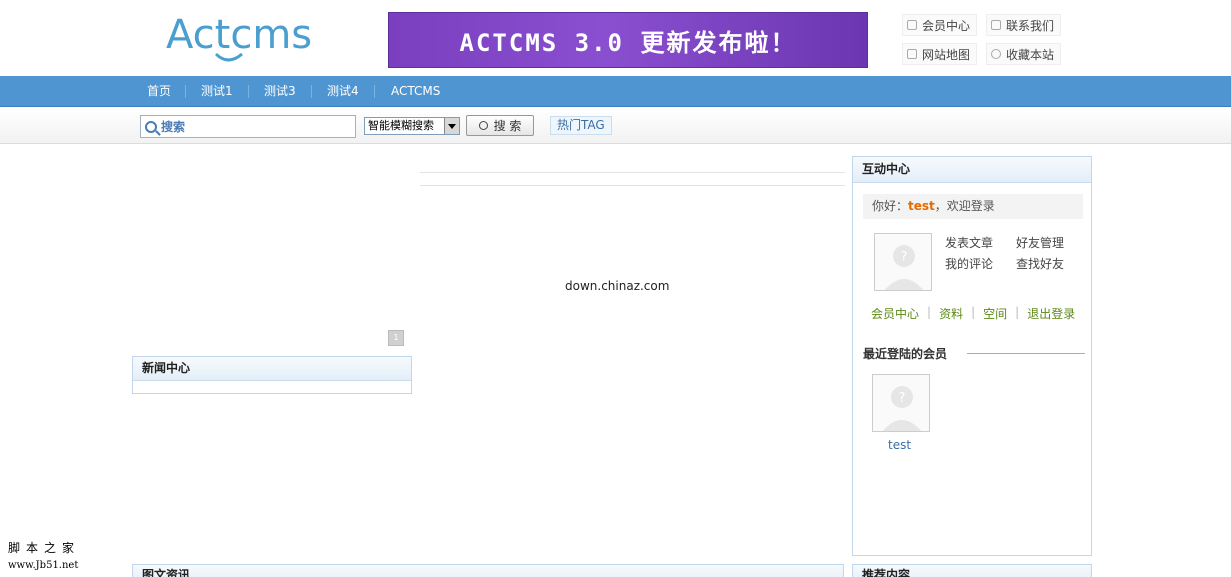 The width and height of the screenshot is (1231, 577). Describe the element at coordinates (969, 263) in the screenshot. I see `my-comments-link: 我的评论` at that location.